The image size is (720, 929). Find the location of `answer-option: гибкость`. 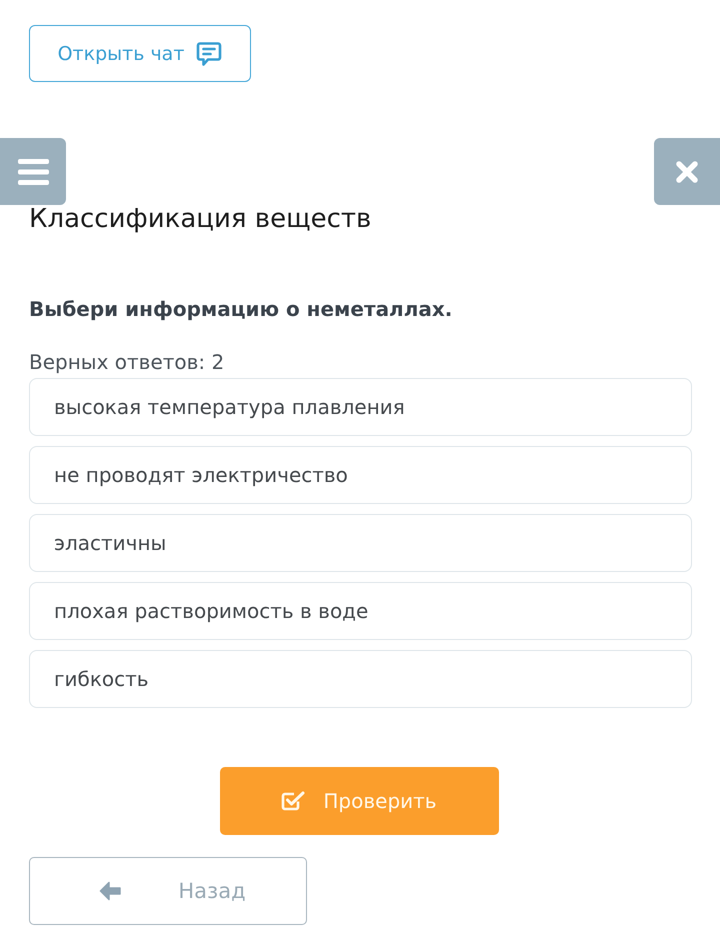

answer-option: гибкость is located at coordinates (360, 679).